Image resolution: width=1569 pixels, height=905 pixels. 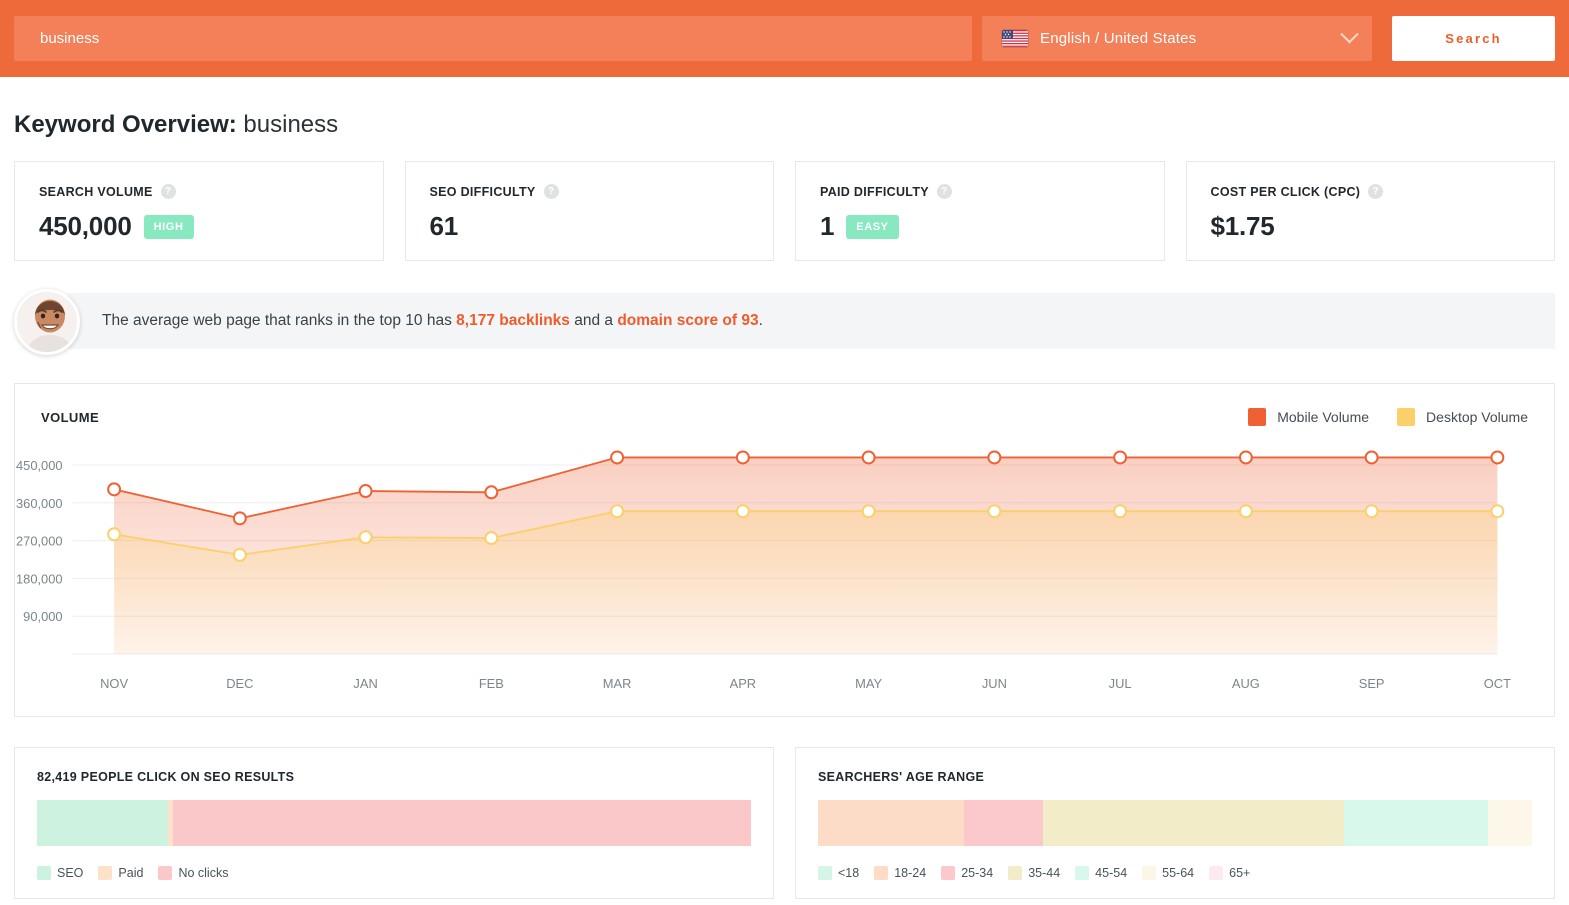 What do you see at coordinates (291, 124) in the screenshot?
I see `page-title-keyword: business` at bounding box center [291, 124].